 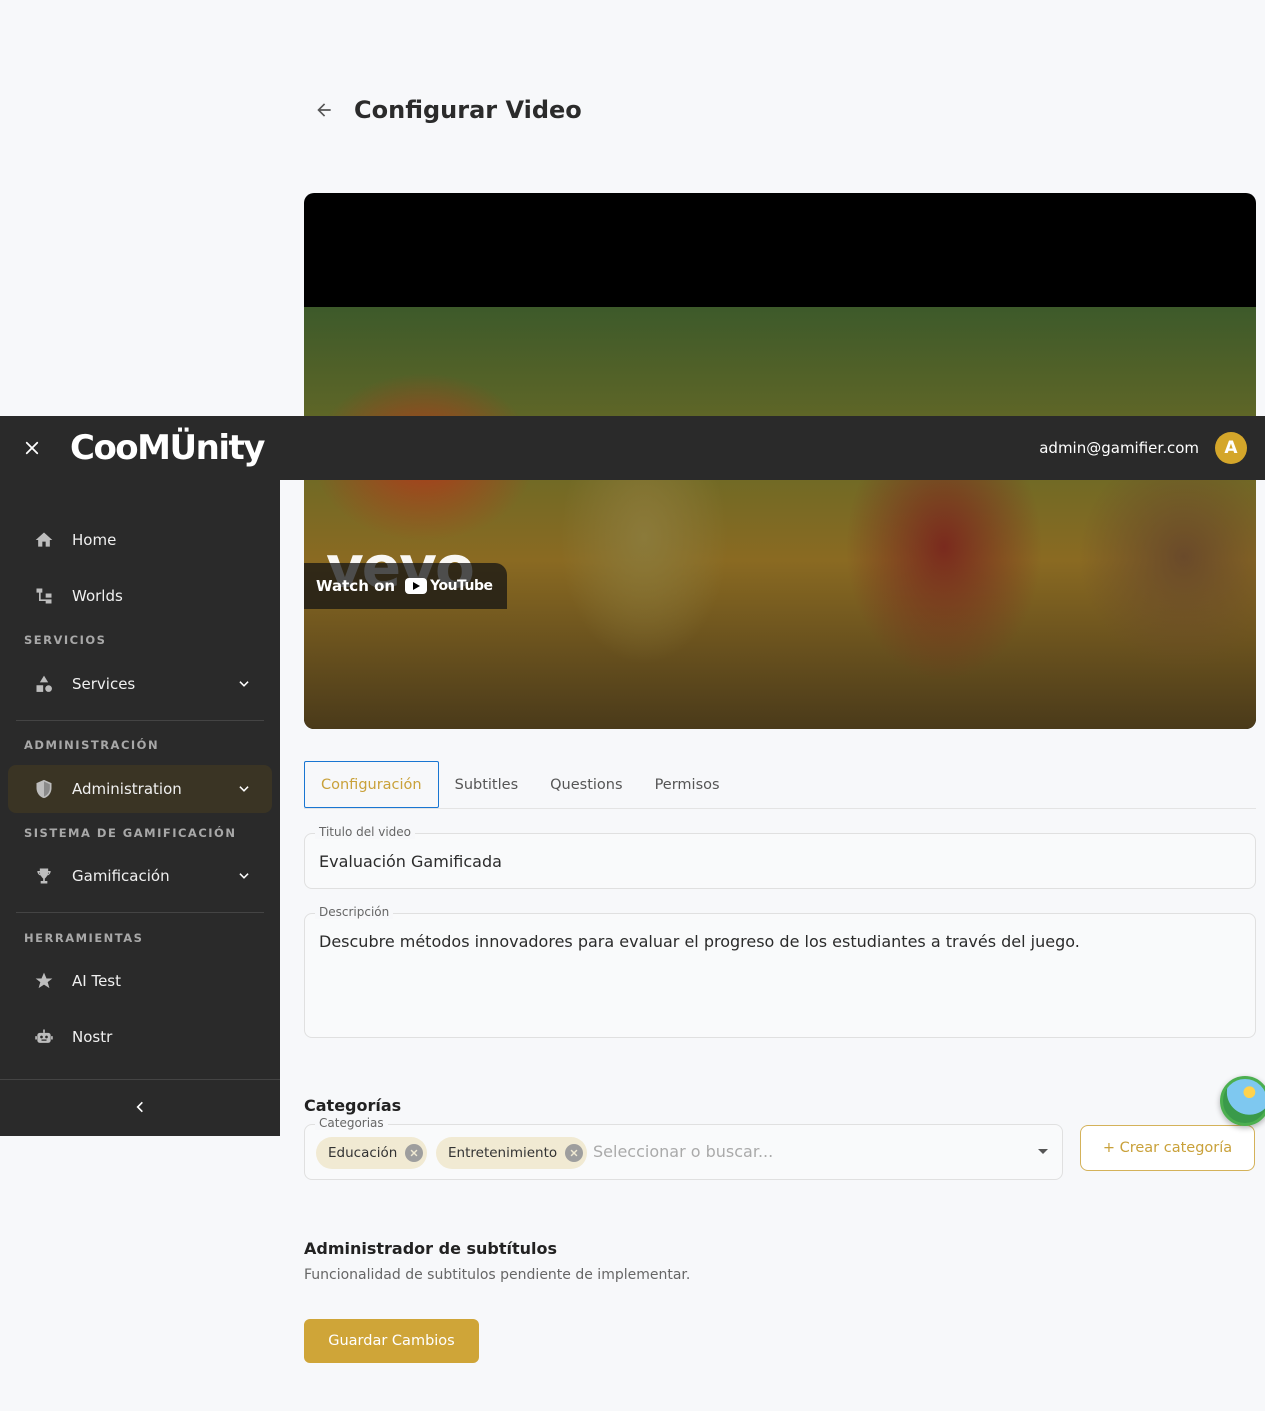 What do you see at coordinates (1119, 448) in the screenshot?
I see `user-email: admin@gamifier.com` at bounding box center [1119, 448].